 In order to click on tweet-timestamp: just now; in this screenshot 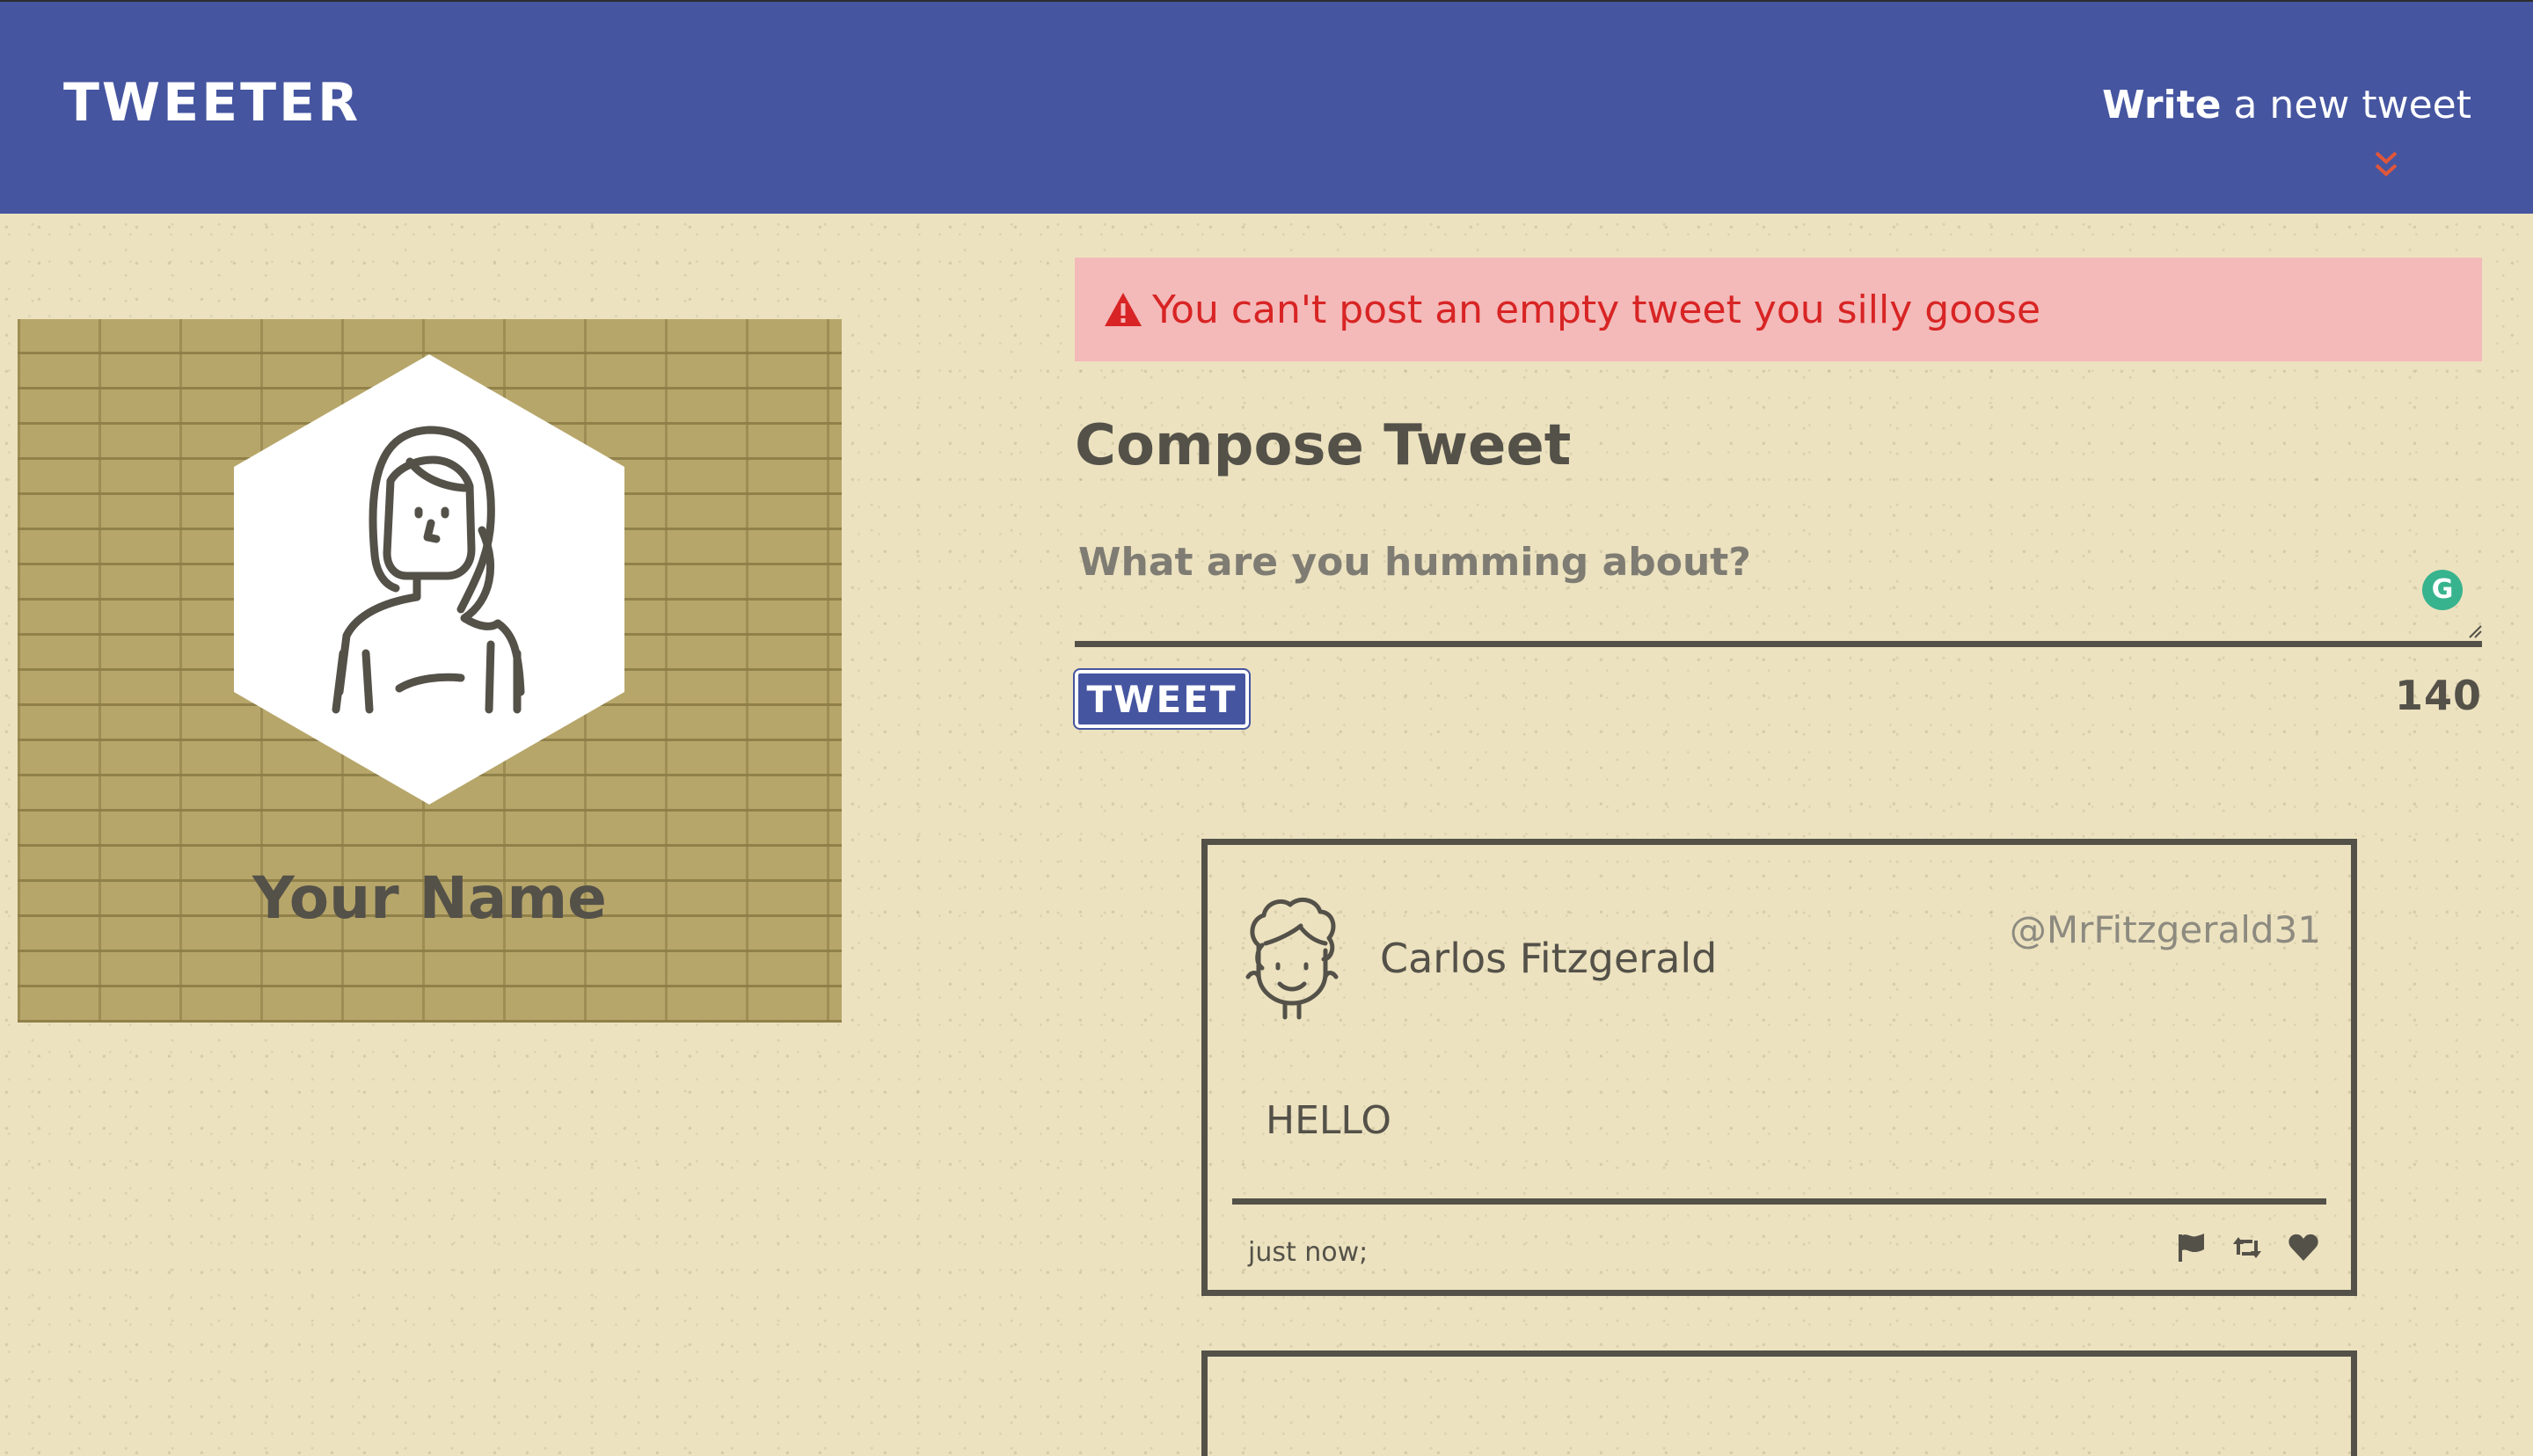, I will do `click(1308, 1252)`.